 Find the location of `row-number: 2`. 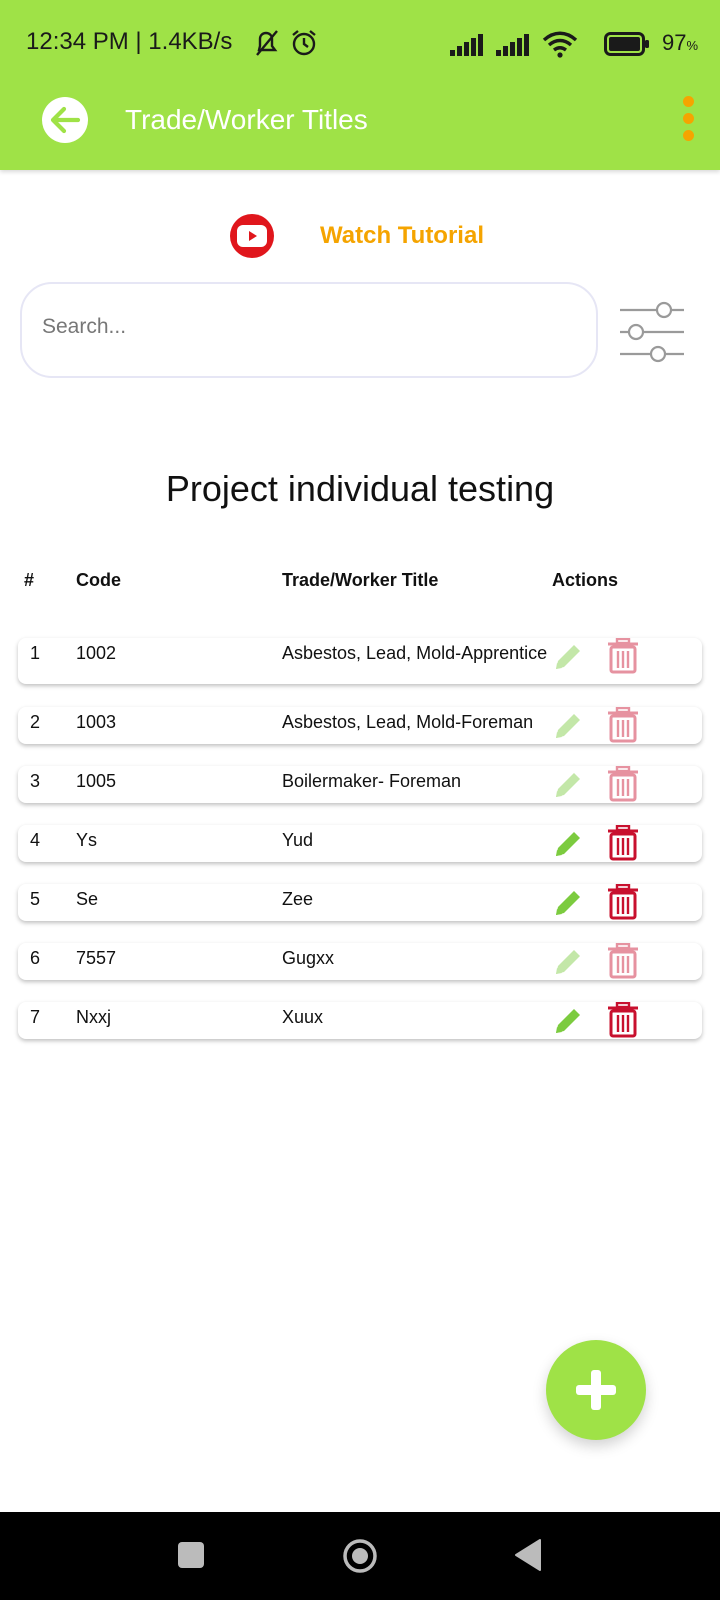

row-number: 2 is located at coordinates (35, 722).